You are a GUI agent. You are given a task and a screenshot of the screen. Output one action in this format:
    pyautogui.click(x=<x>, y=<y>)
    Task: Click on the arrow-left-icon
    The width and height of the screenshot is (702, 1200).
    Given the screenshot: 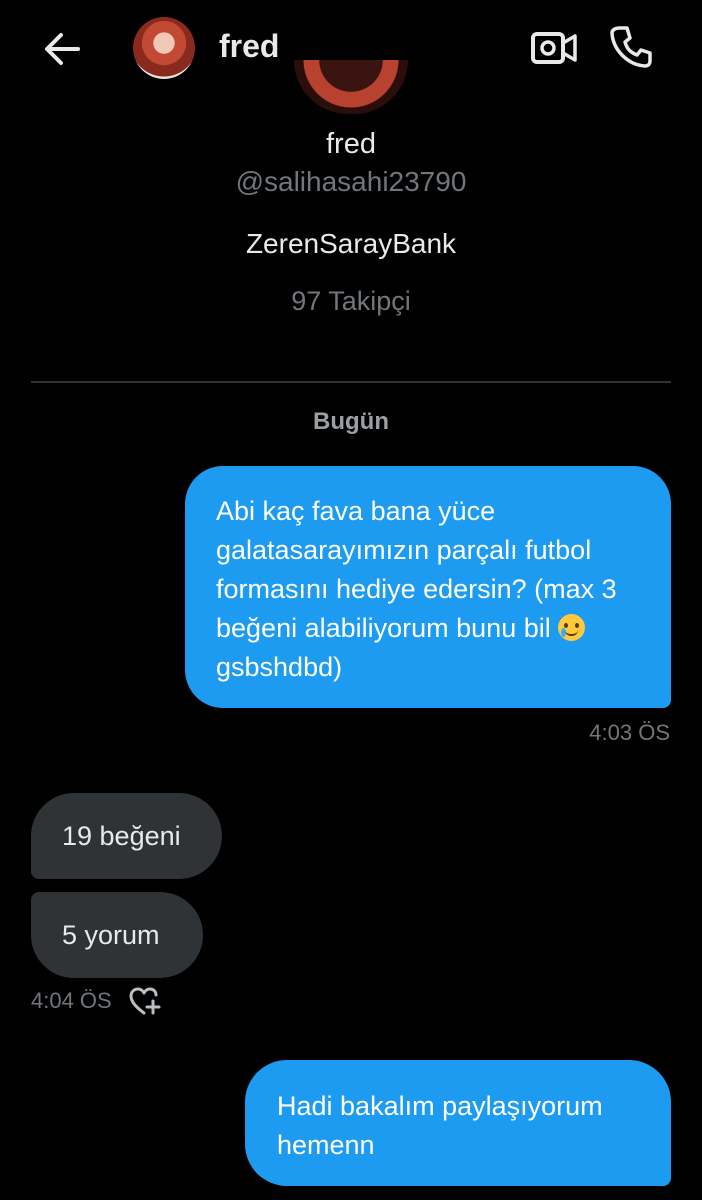 What is the action you would take?
    pyautogui.click(x=62, y=49)
    